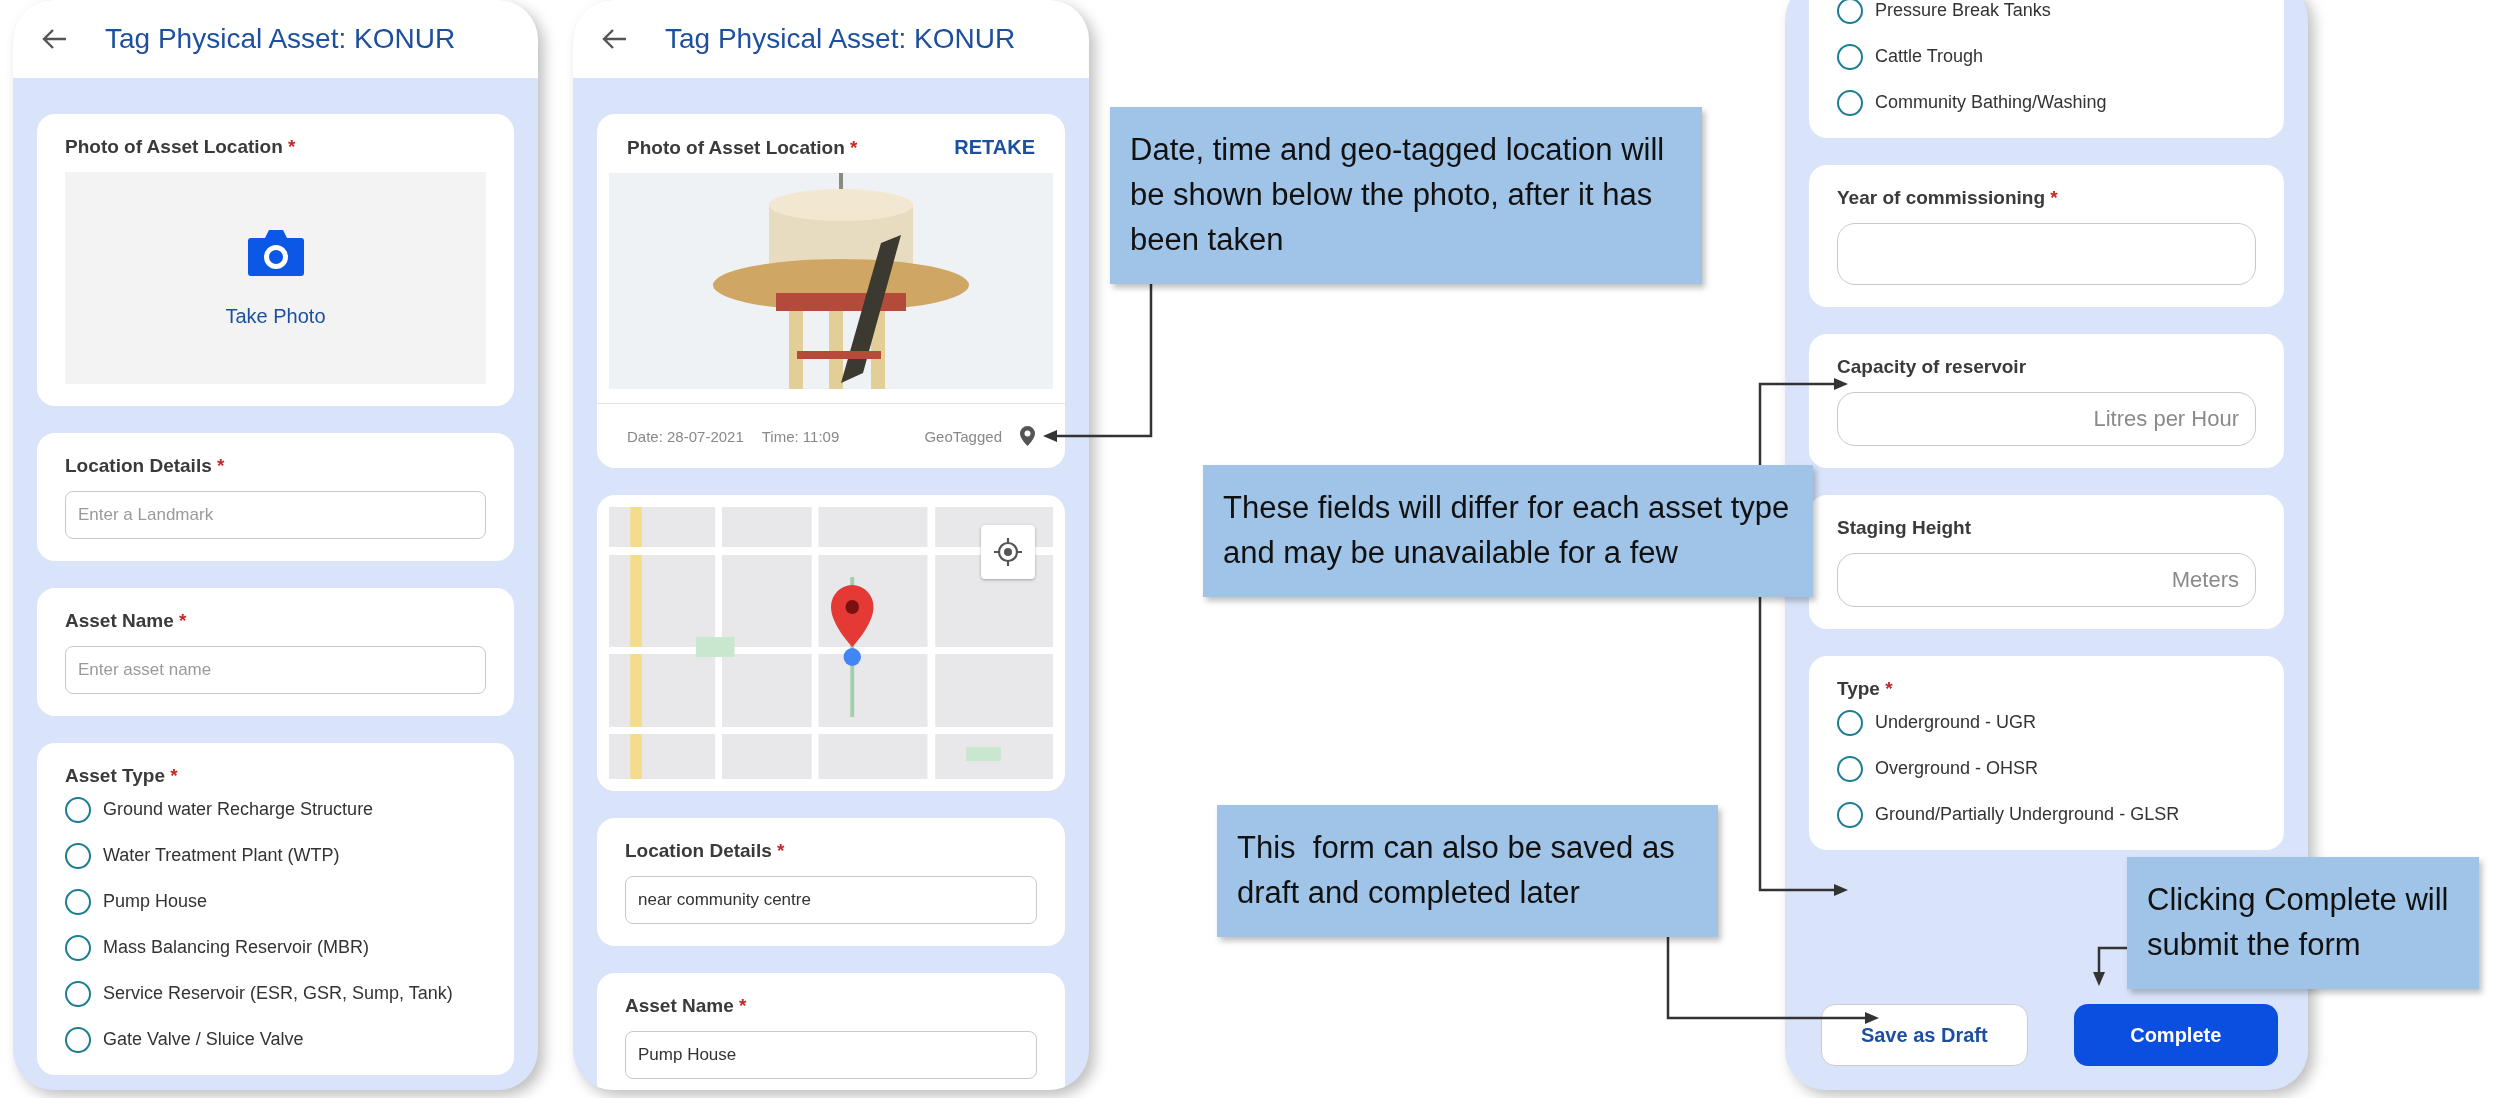 Image resolution: width=2496 pixels, height=1098 pixels. Describe the element at coordinates (1924, 1035) in the screenshot. I see `save-draft-button: Save as Draft` at that location.